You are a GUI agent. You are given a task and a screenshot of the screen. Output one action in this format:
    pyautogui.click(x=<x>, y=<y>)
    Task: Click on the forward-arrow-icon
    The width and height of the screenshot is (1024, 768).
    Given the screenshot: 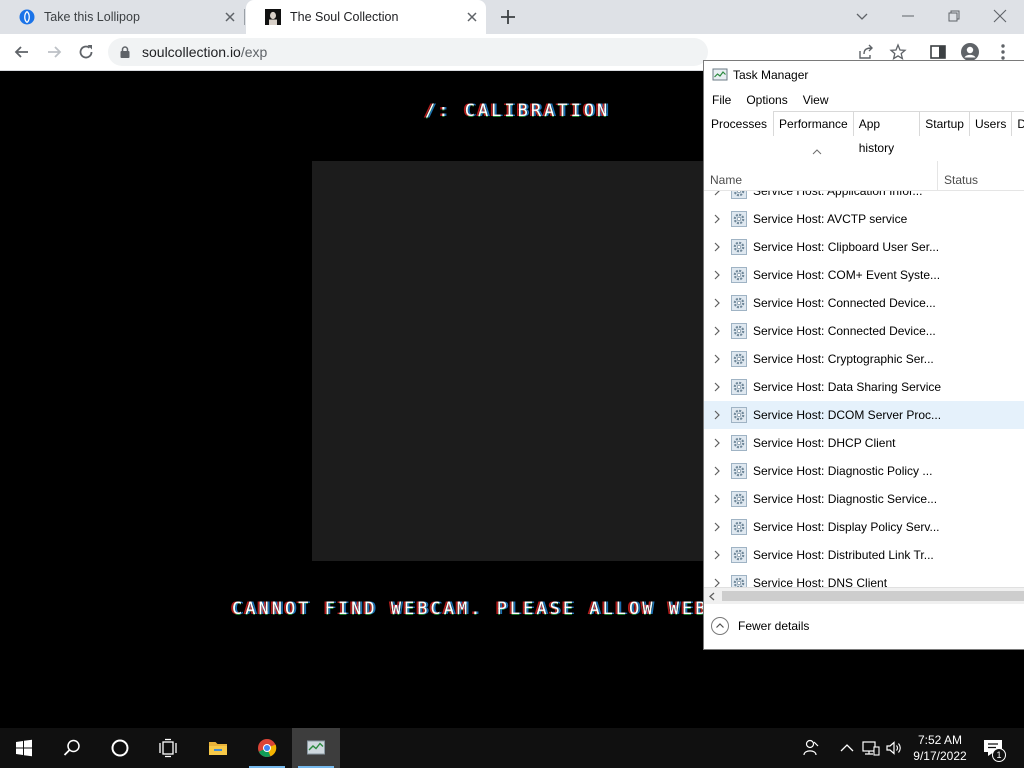 What is the action you would take?
    pyautogui.click(x=54, y=52)
    